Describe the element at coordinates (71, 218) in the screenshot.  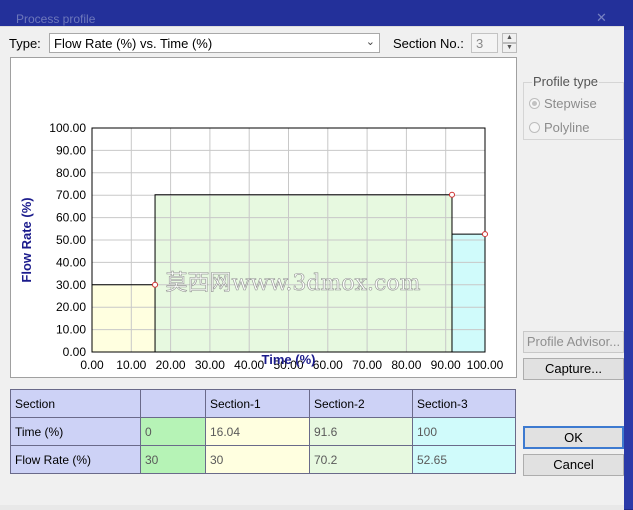
I see `y-tick-label: 60.00` at that location.